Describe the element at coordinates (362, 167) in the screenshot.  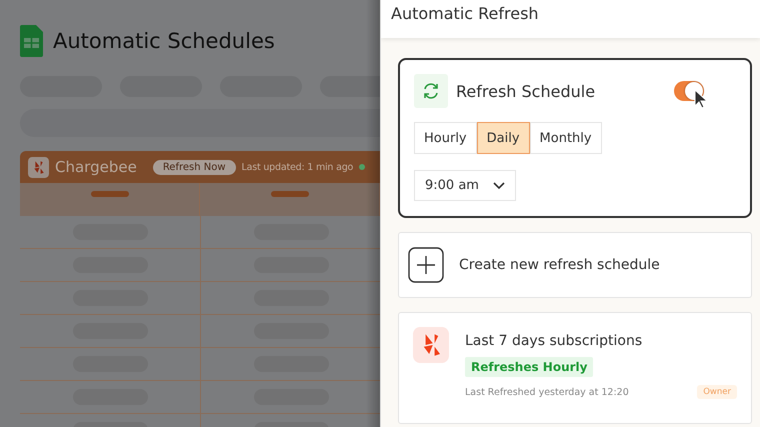
I see `status-dot` at that location.